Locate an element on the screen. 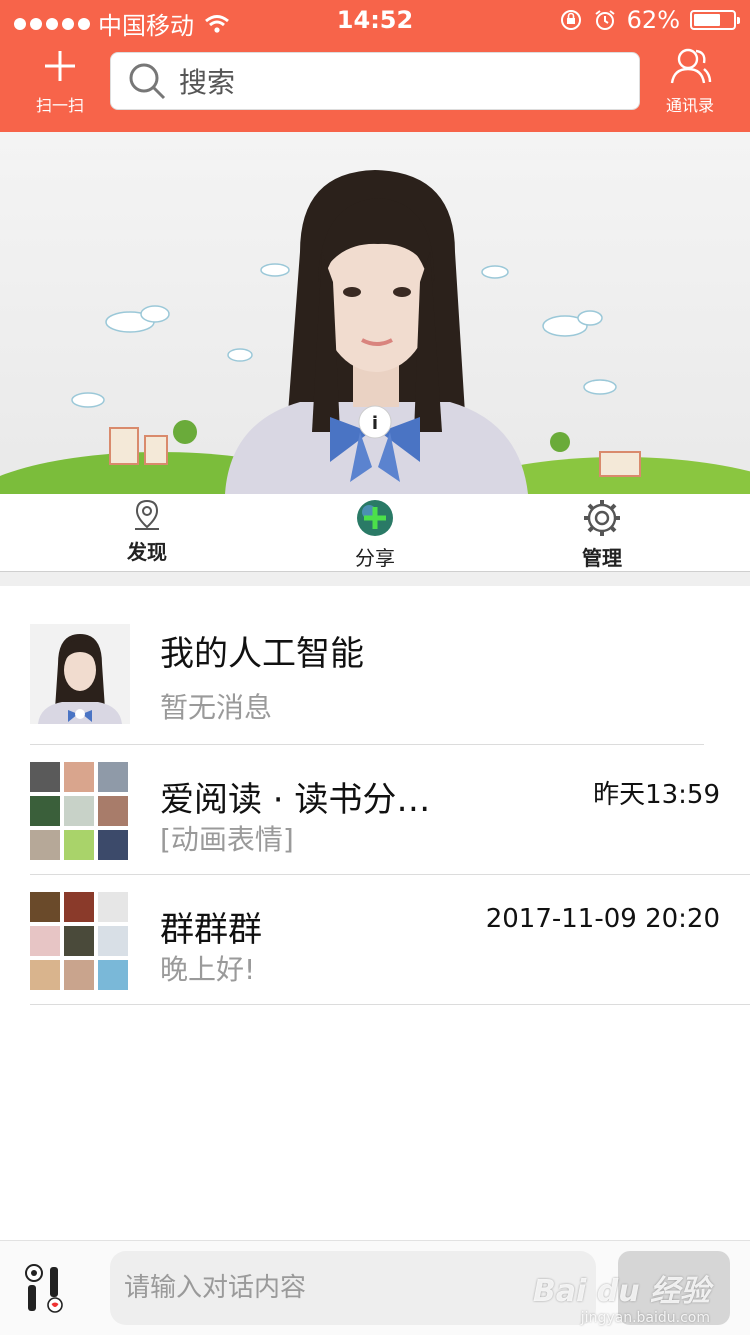 The width and height of the screenshot is (750, 1335). tab-discover-label: 发现 is located at coordinates (147, 552).